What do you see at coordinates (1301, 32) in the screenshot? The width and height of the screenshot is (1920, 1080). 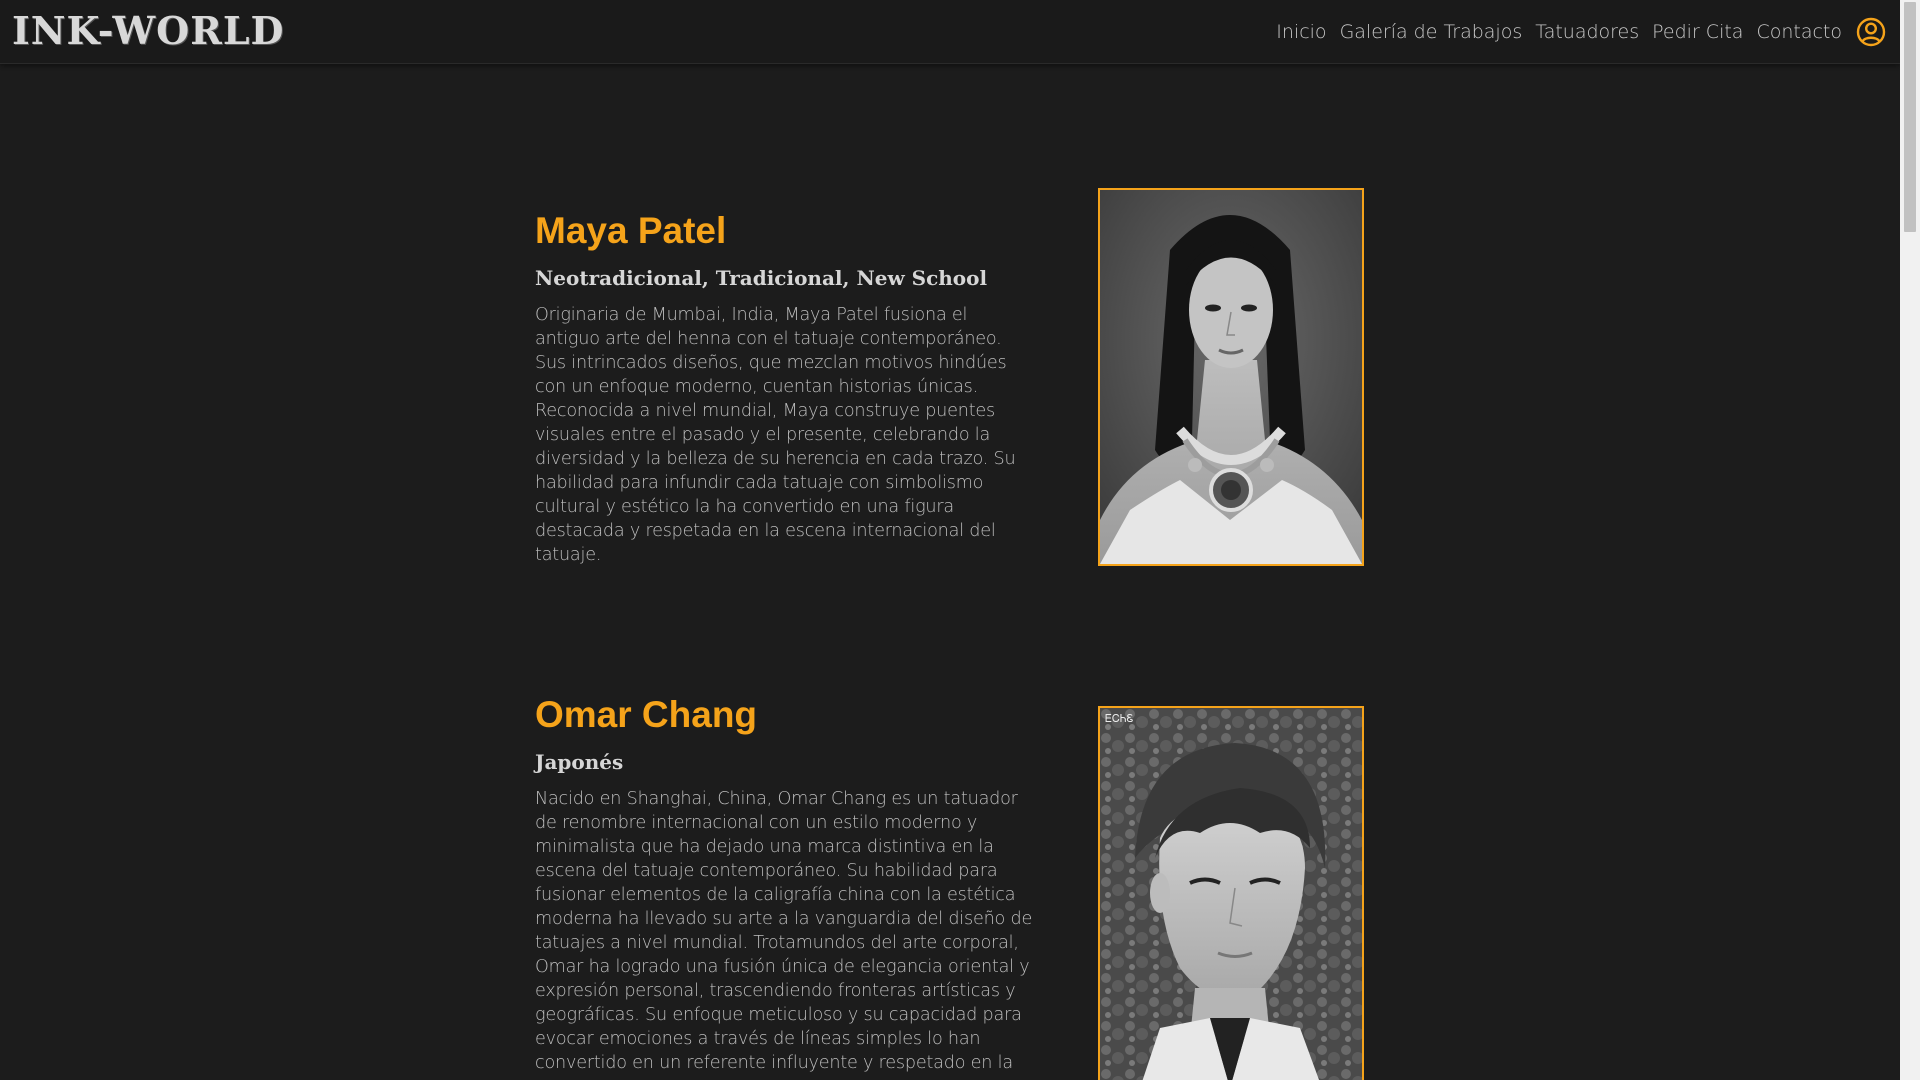 I see `nav-link-inicio: Inicio` at bounding box center [1301, 32].